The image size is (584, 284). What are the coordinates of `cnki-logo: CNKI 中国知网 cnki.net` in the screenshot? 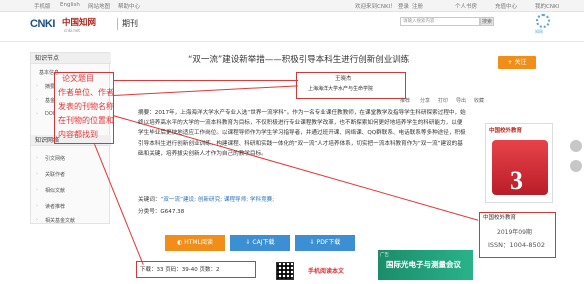 It's located at (70, 26).